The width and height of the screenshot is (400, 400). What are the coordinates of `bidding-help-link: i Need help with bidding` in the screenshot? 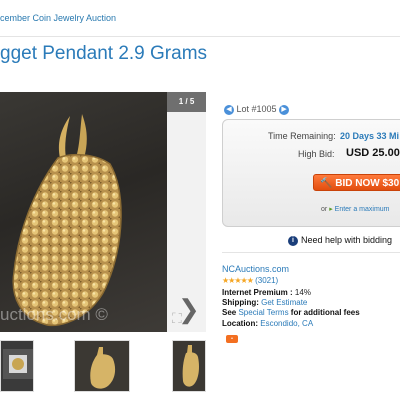 It's located at (340, 240).